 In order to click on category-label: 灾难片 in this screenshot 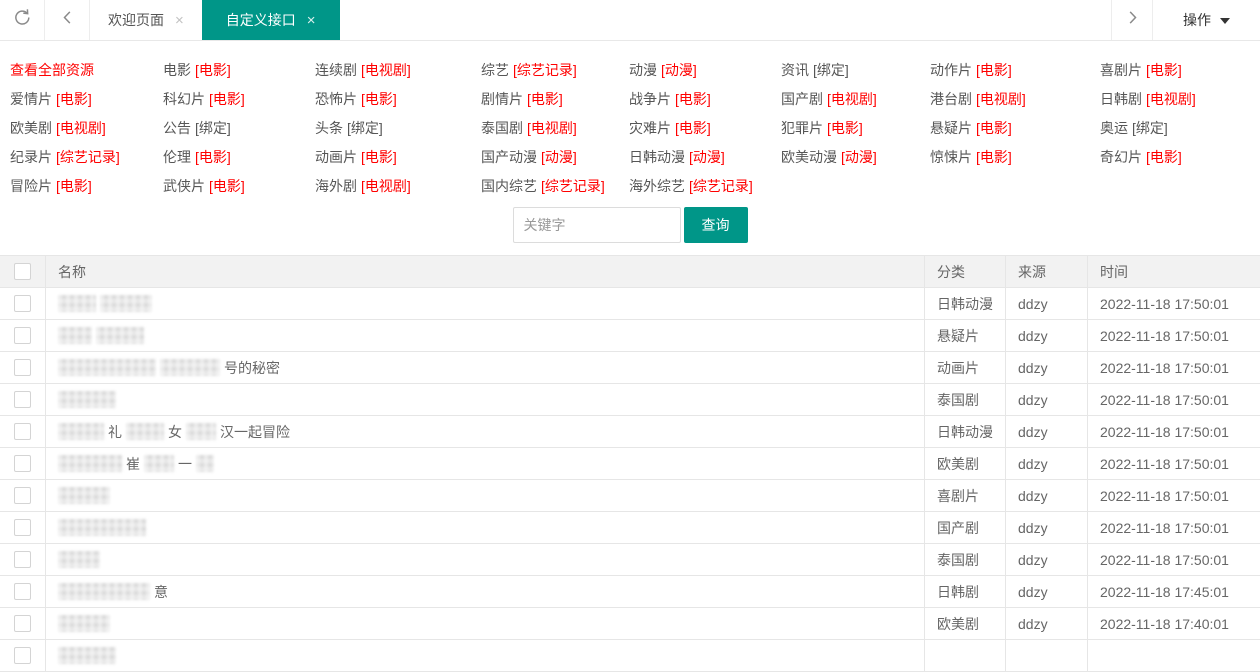, I will do `click(650, 127)`.